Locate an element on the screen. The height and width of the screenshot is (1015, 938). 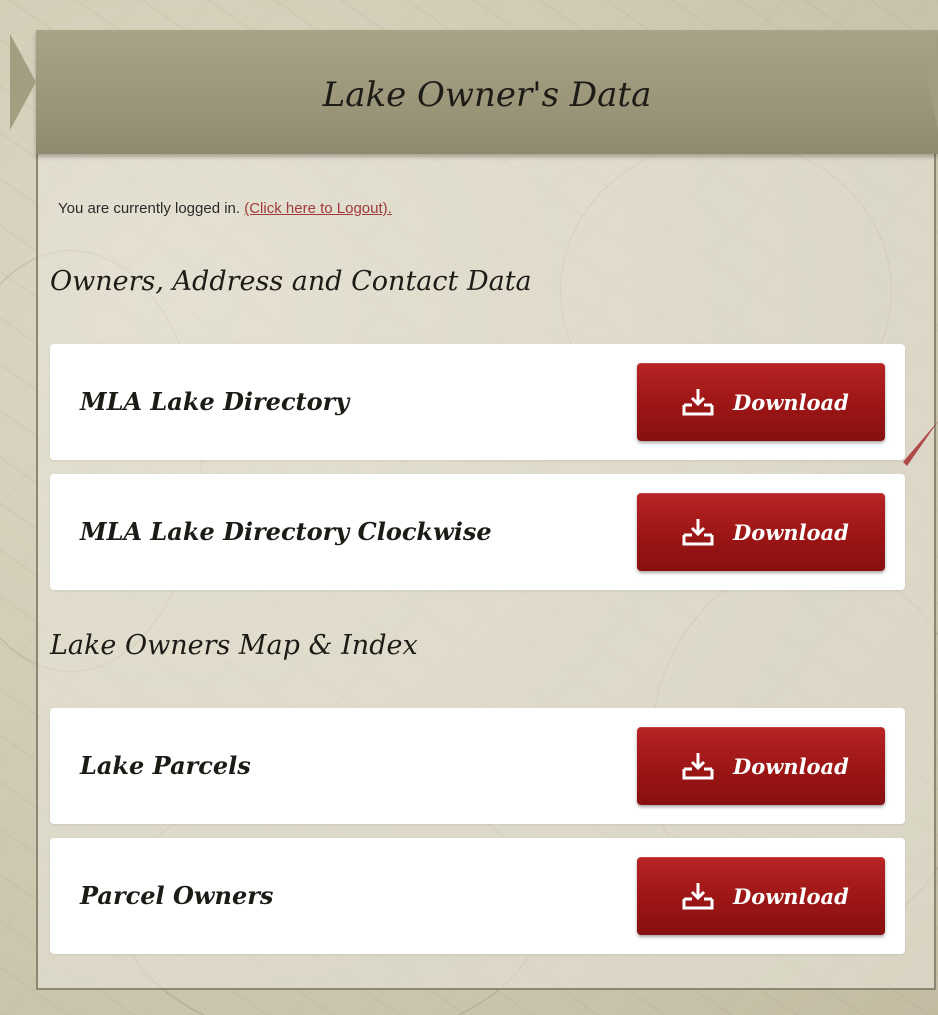
item-label: MLA Lake Directory is located at coordinates (215, 401).